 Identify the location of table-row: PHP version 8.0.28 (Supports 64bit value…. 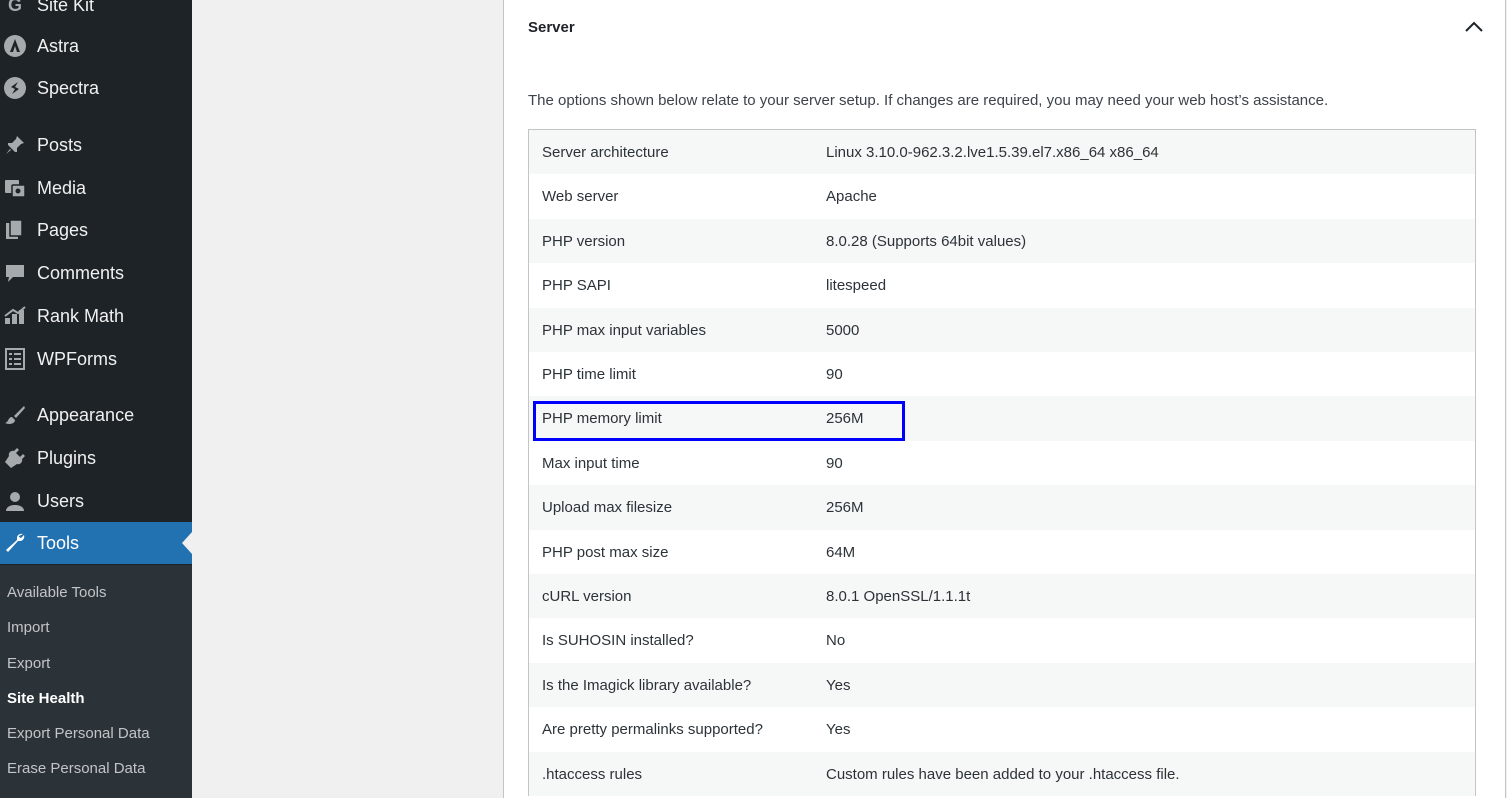
(1002, 241).